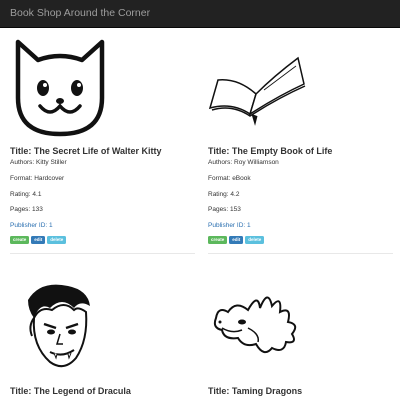 This screenshot has height=400, width=400. What do you see at coordinates (80, 13) in the screenshot?
I see `navbar-brand: Book Shop Around the Corner` at bounding box center [80, 13].